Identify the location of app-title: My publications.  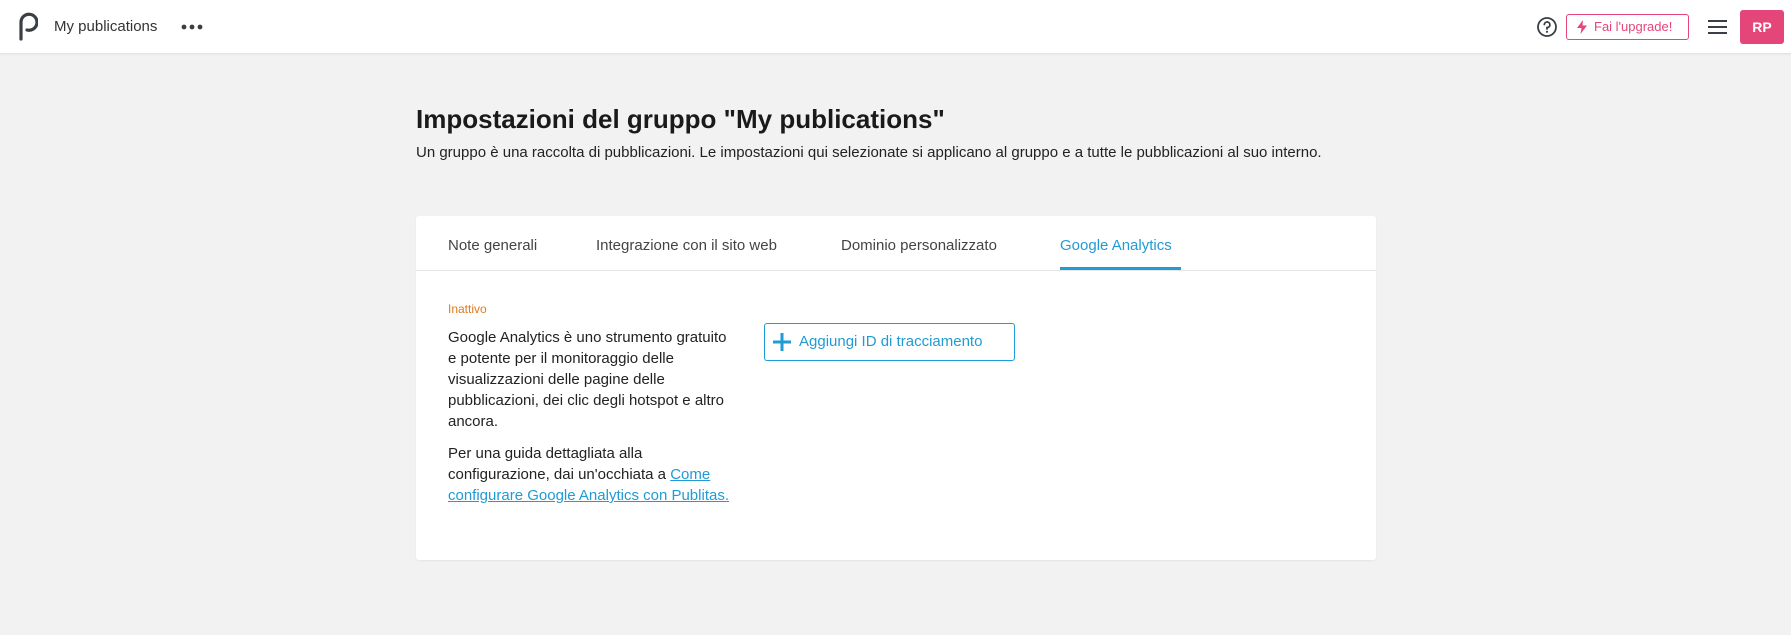
(105, 27).